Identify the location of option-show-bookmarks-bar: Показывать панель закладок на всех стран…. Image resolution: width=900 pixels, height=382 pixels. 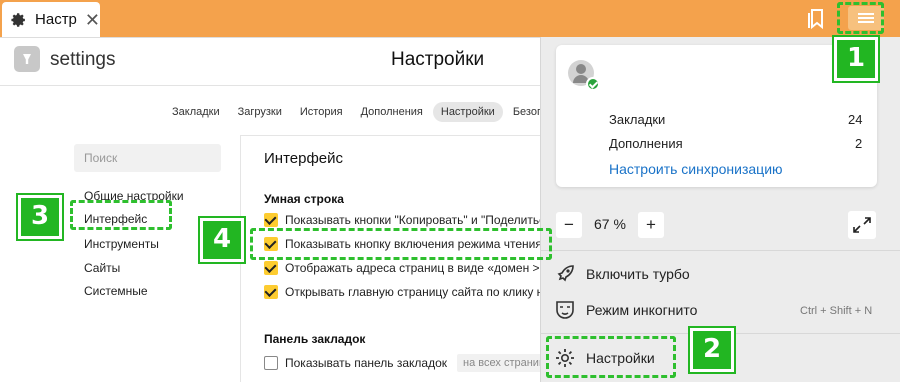
(402, 363).